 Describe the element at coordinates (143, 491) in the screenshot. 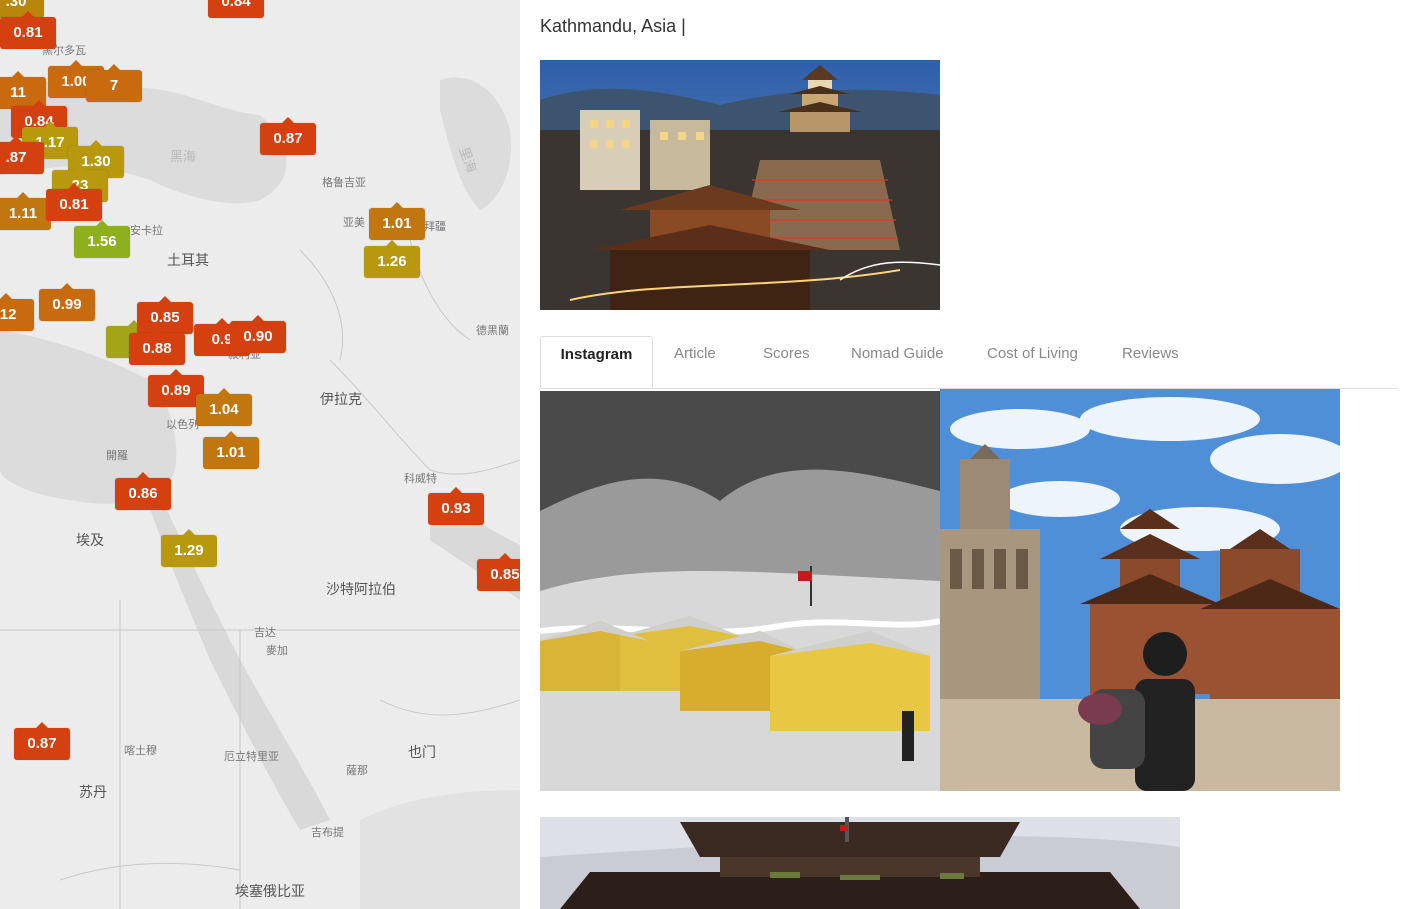

I see `map-marker: 0.86` at that location.